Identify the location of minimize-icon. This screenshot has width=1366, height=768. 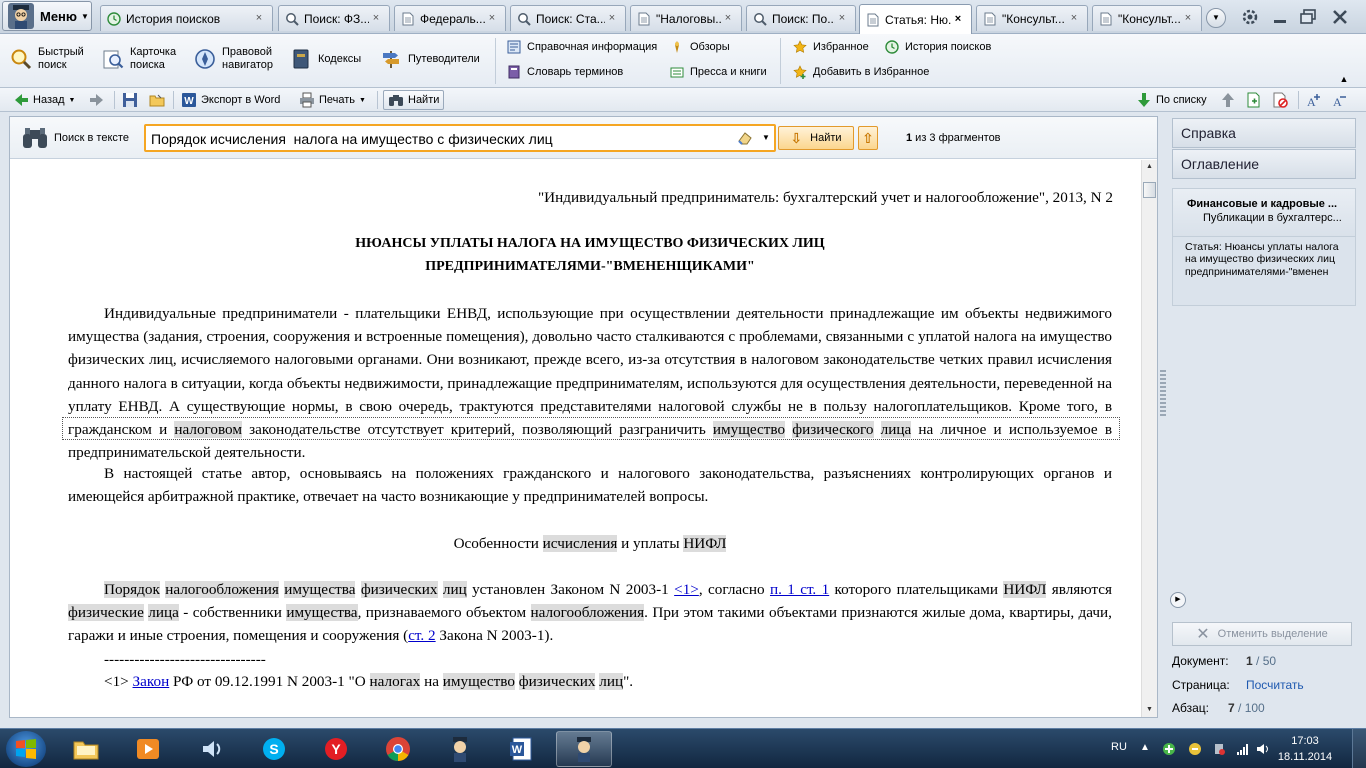
(1280, 17).